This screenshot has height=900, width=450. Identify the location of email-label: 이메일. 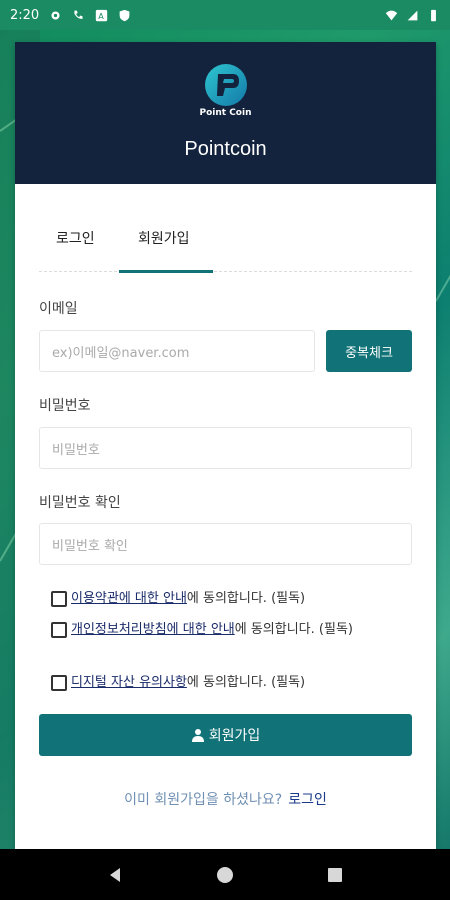
(58, 309).